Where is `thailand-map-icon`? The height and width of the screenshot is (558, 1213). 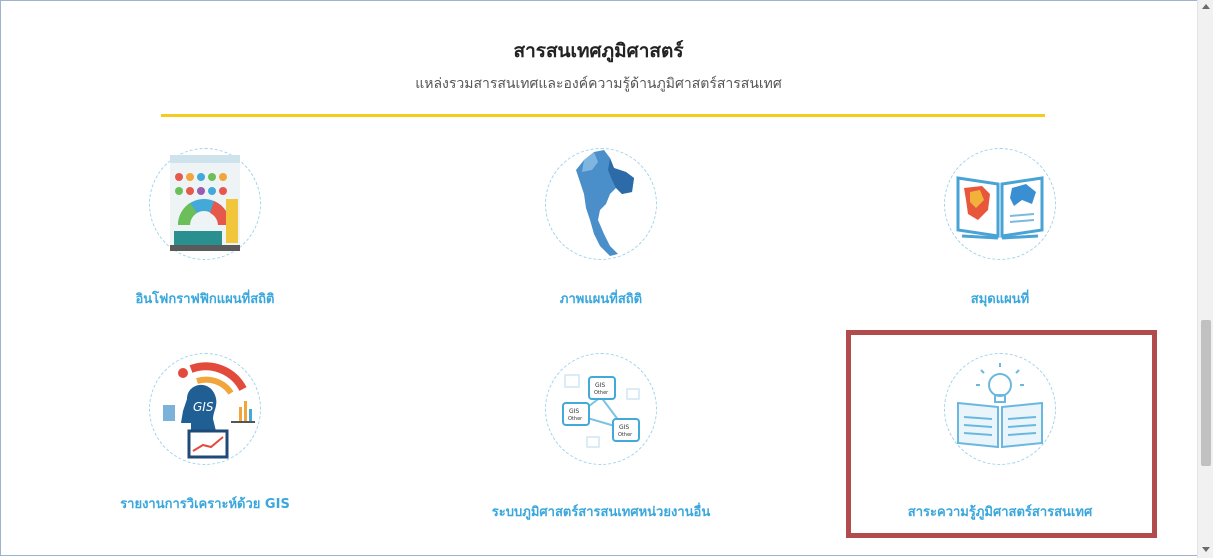
thailand-map-icon is located at coordinates (605, 203).